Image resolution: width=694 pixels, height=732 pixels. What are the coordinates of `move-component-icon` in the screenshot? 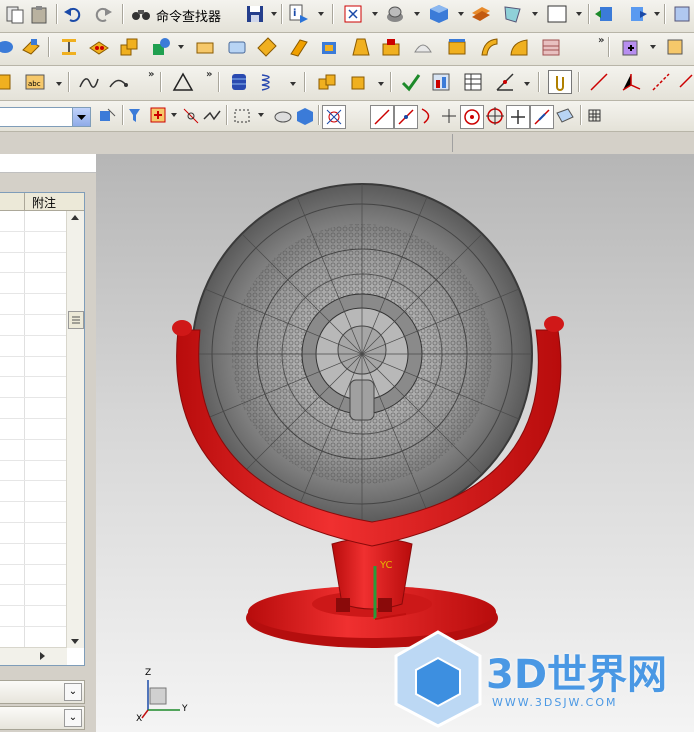 It's located at (605, 14).